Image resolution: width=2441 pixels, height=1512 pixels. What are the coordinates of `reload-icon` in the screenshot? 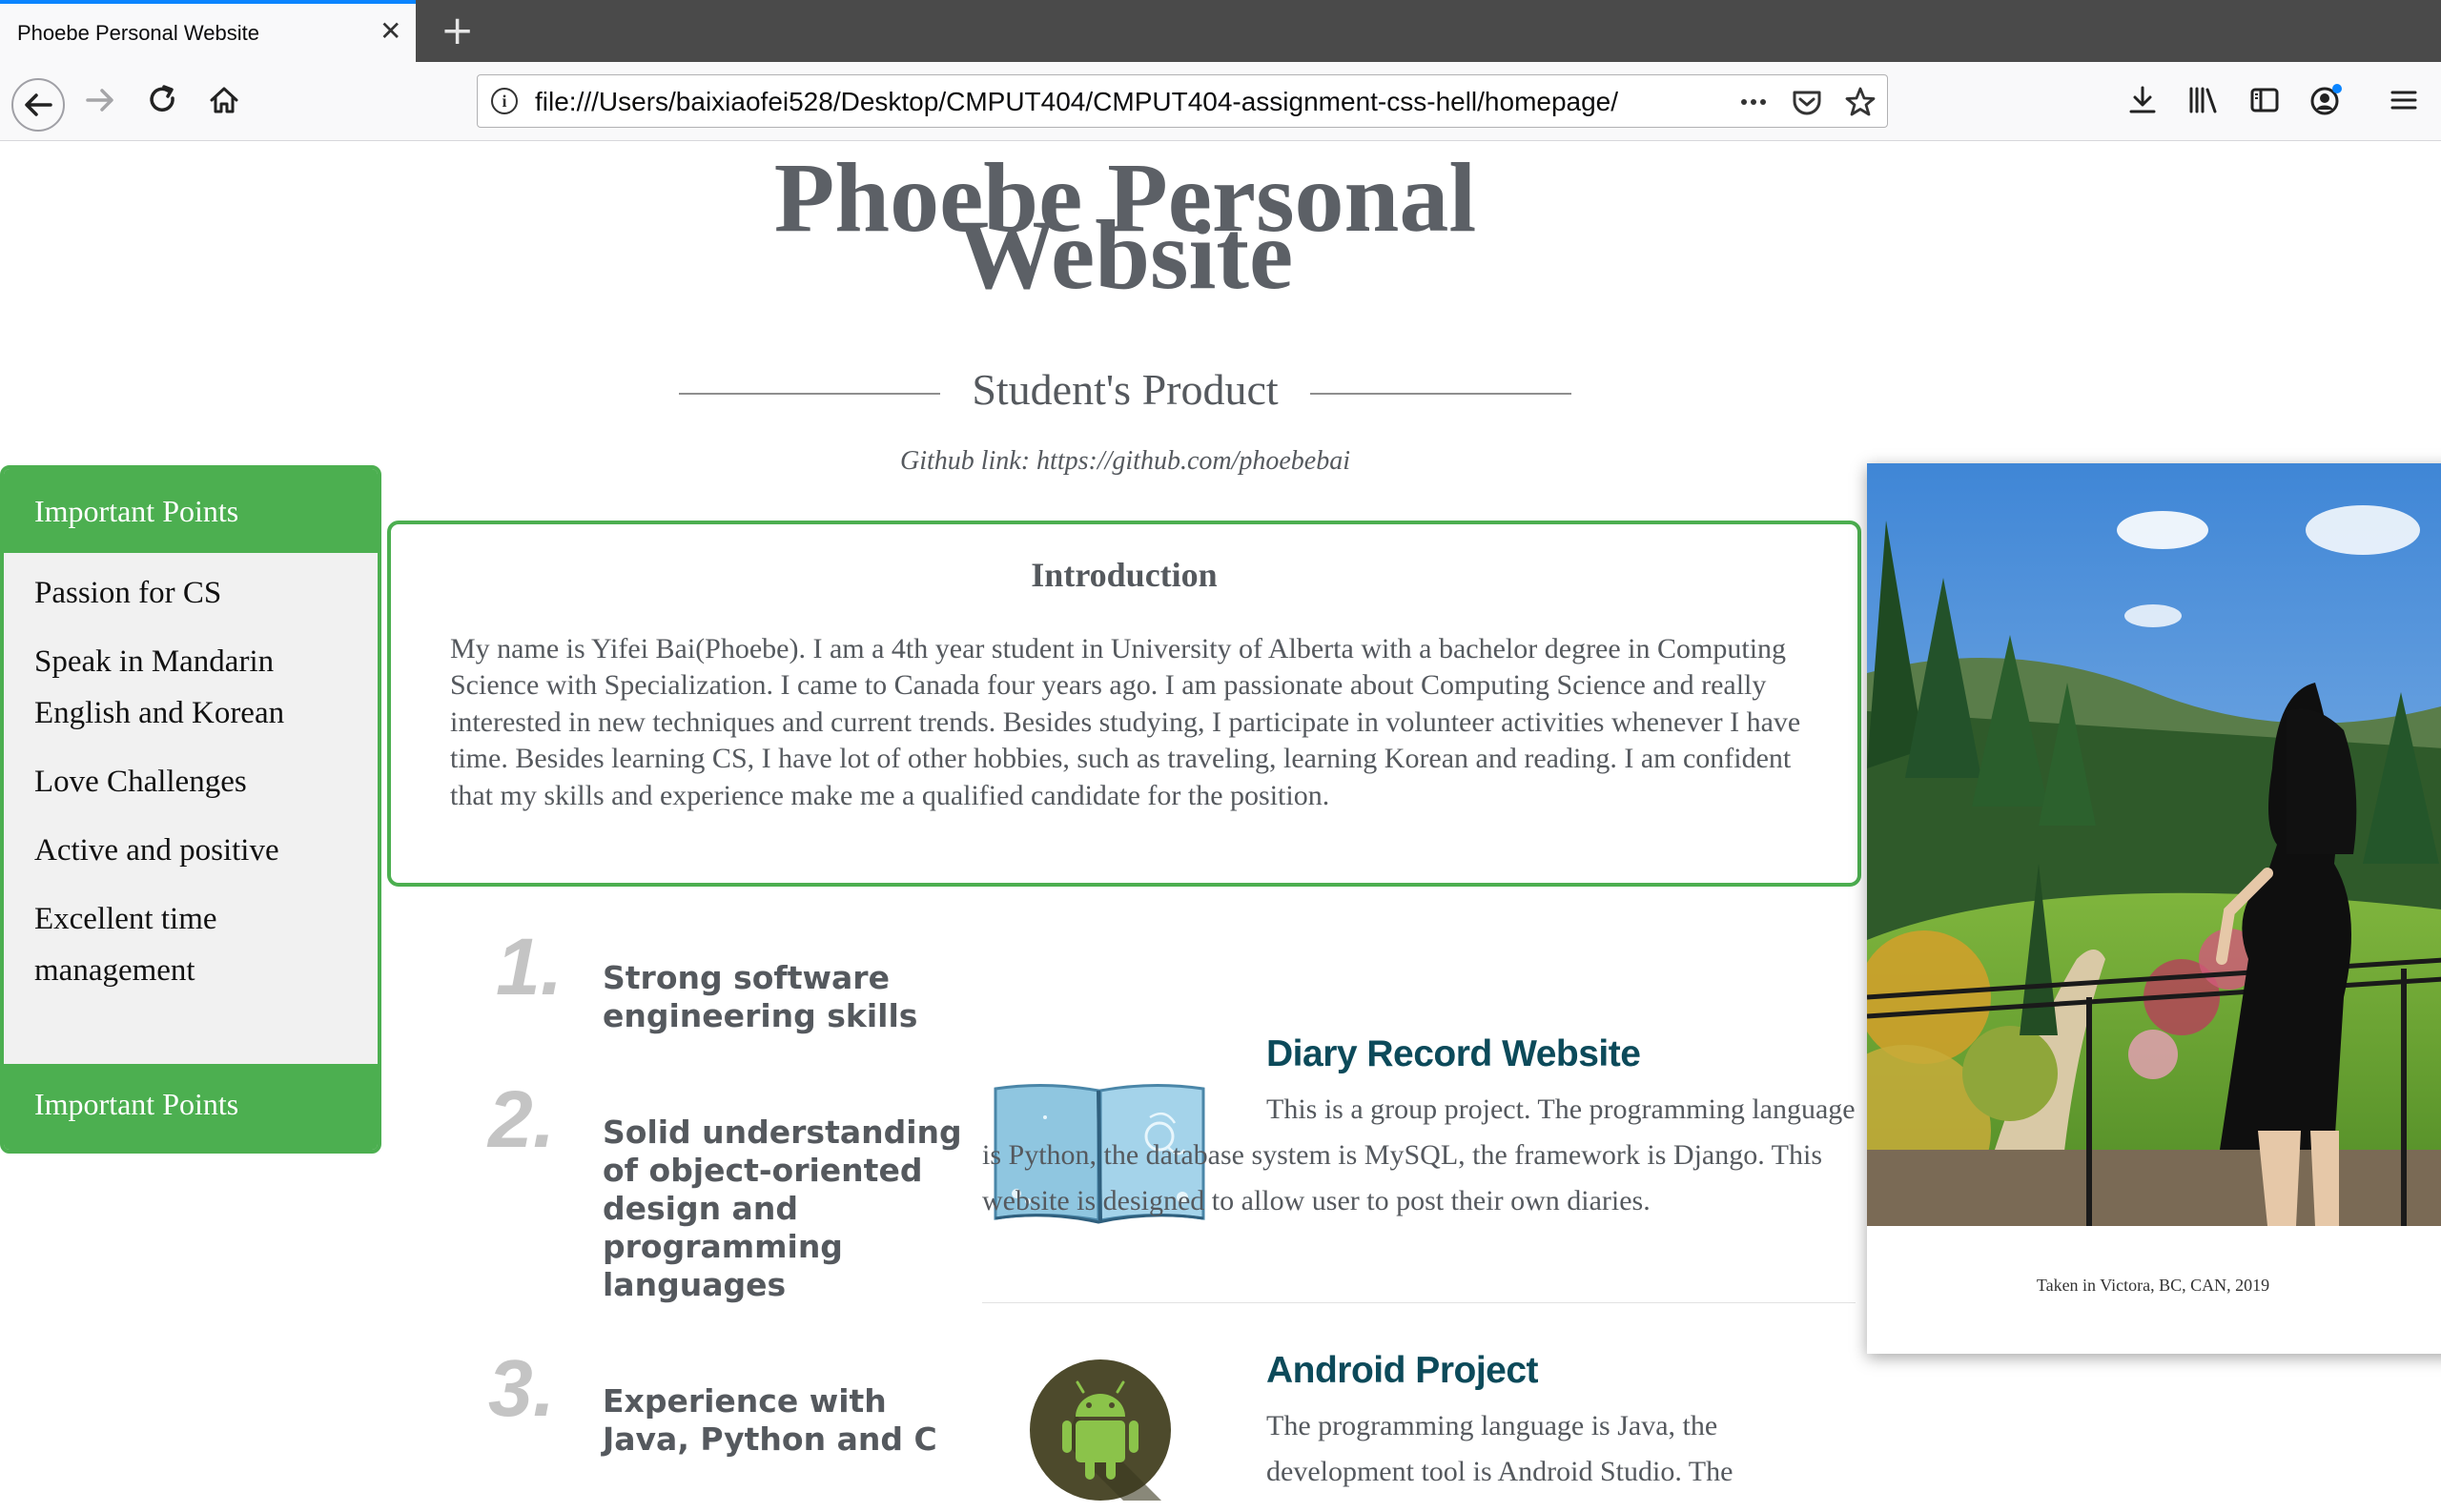 It's located at (163, 100).